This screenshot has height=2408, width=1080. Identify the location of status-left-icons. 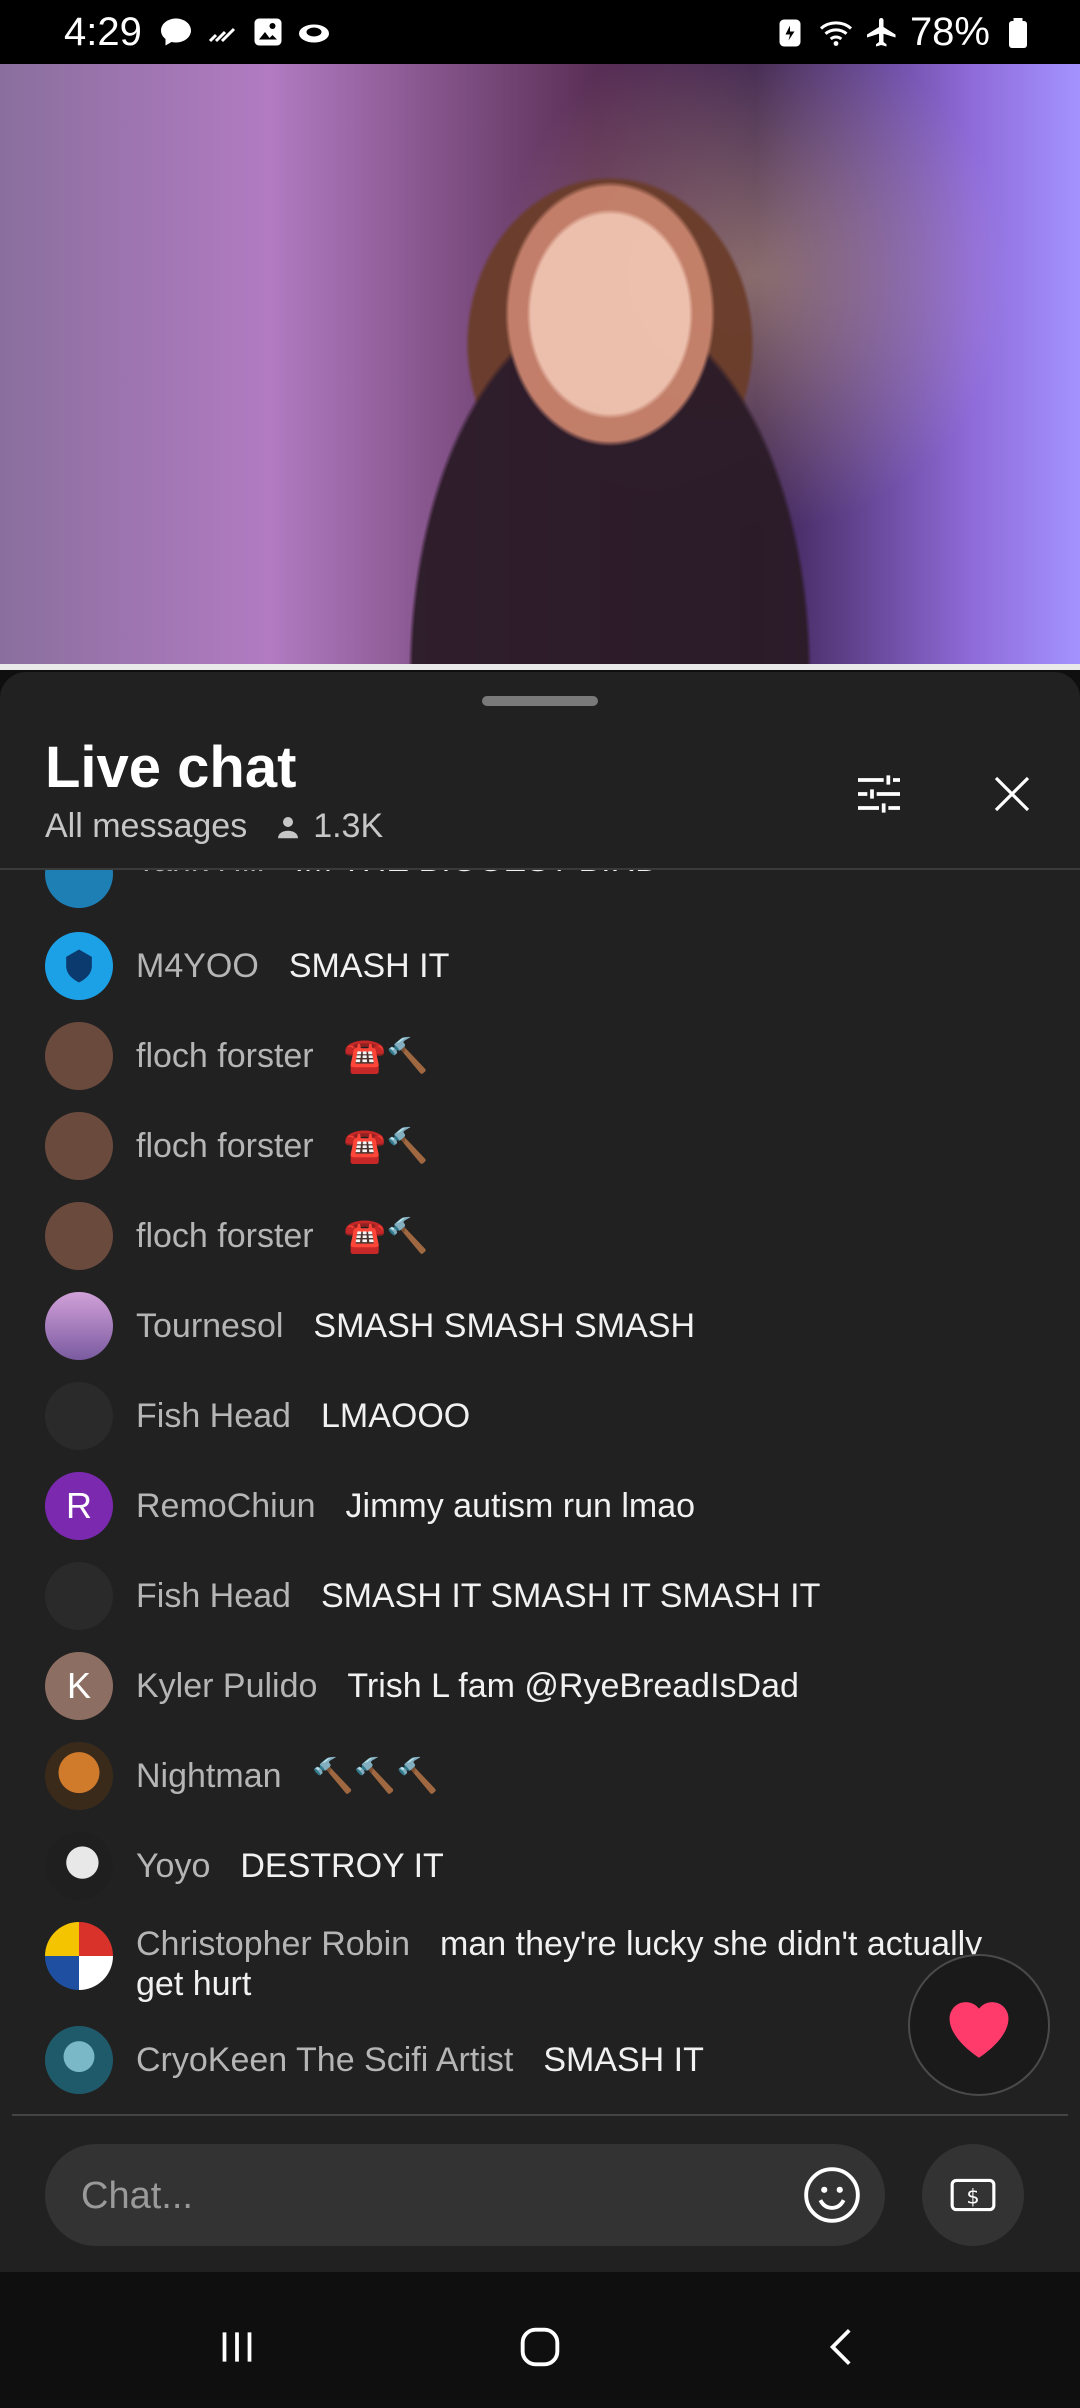
(245, 32).